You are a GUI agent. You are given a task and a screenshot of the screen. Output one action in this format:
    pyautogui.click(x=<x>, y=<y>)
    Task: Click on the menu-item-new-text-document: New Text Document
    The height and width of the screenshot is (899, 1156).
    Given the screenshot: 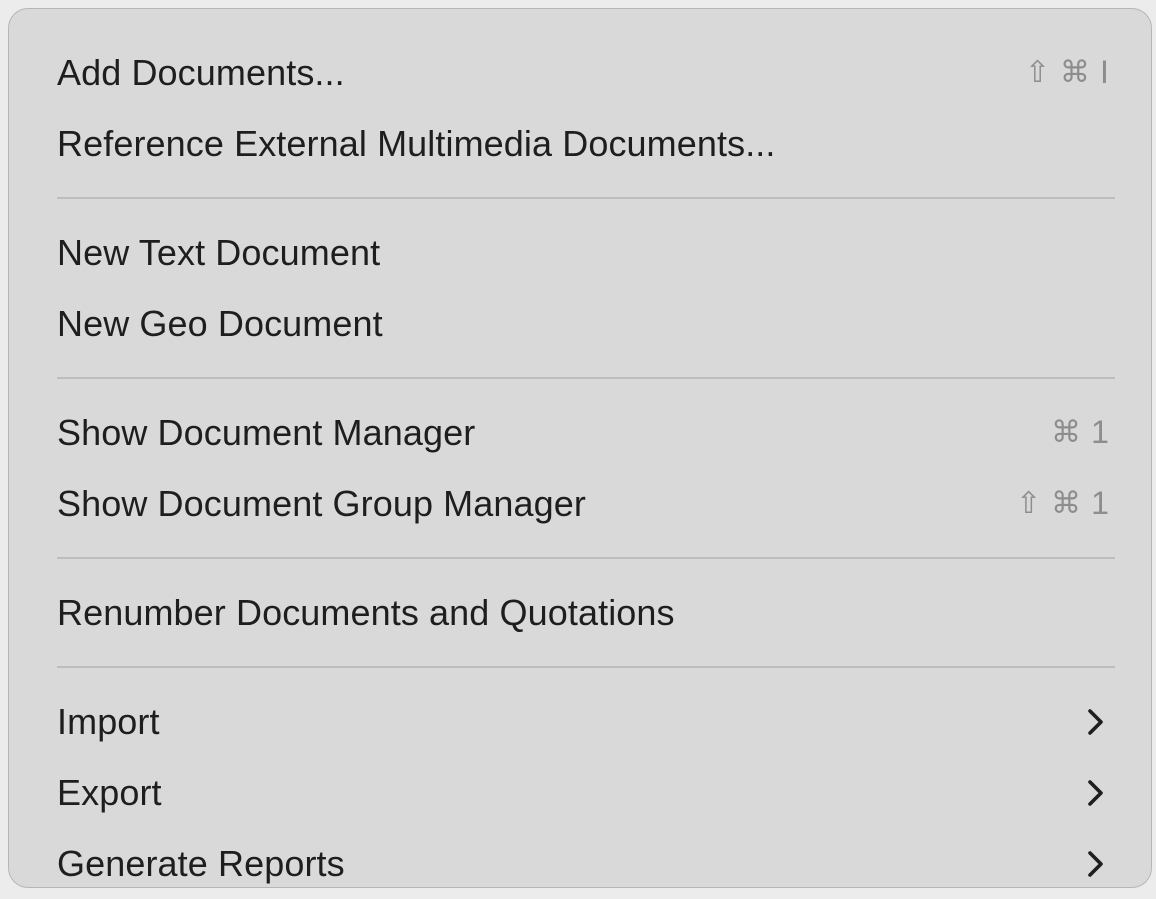 What is the action you would take?
    pyautogui.click(x=580, y=252)
    